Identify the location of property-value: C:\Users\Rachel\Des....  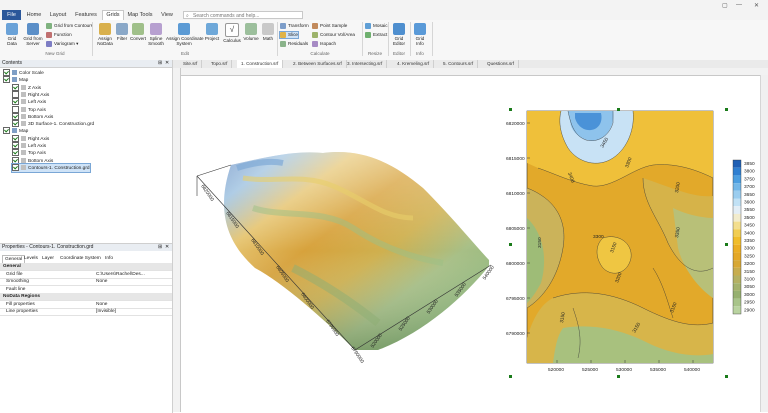
(120, 274).